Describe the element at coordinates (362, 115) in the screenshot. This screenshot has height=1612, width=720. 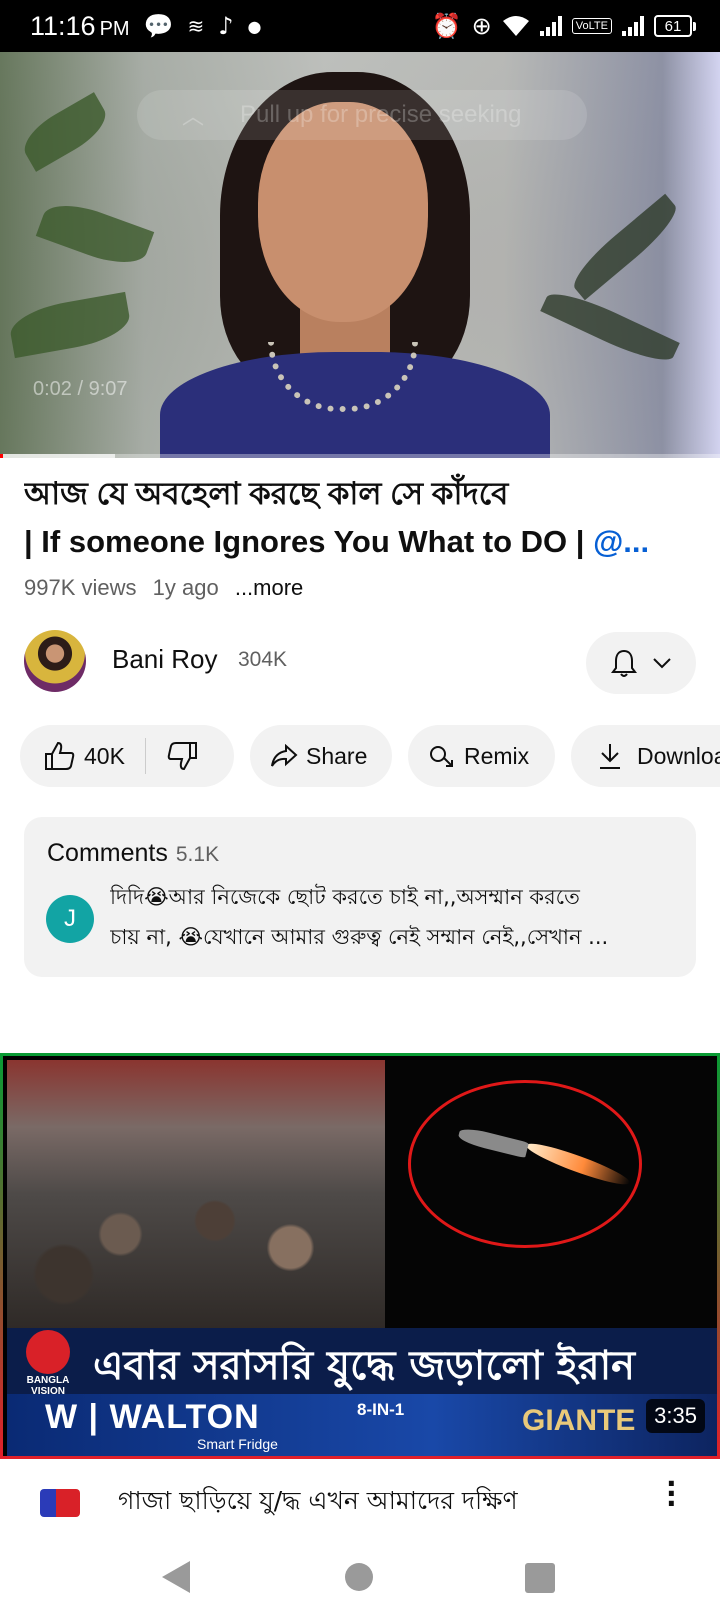
I see `seek-hint: ︿ Pull up for precise seeking` at that location.